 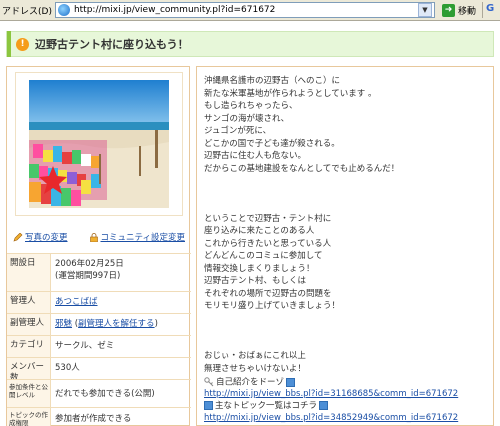 I want to click on subadmin-value: 邪魅 (副管理人を解任する), so click(x=121, y=324).